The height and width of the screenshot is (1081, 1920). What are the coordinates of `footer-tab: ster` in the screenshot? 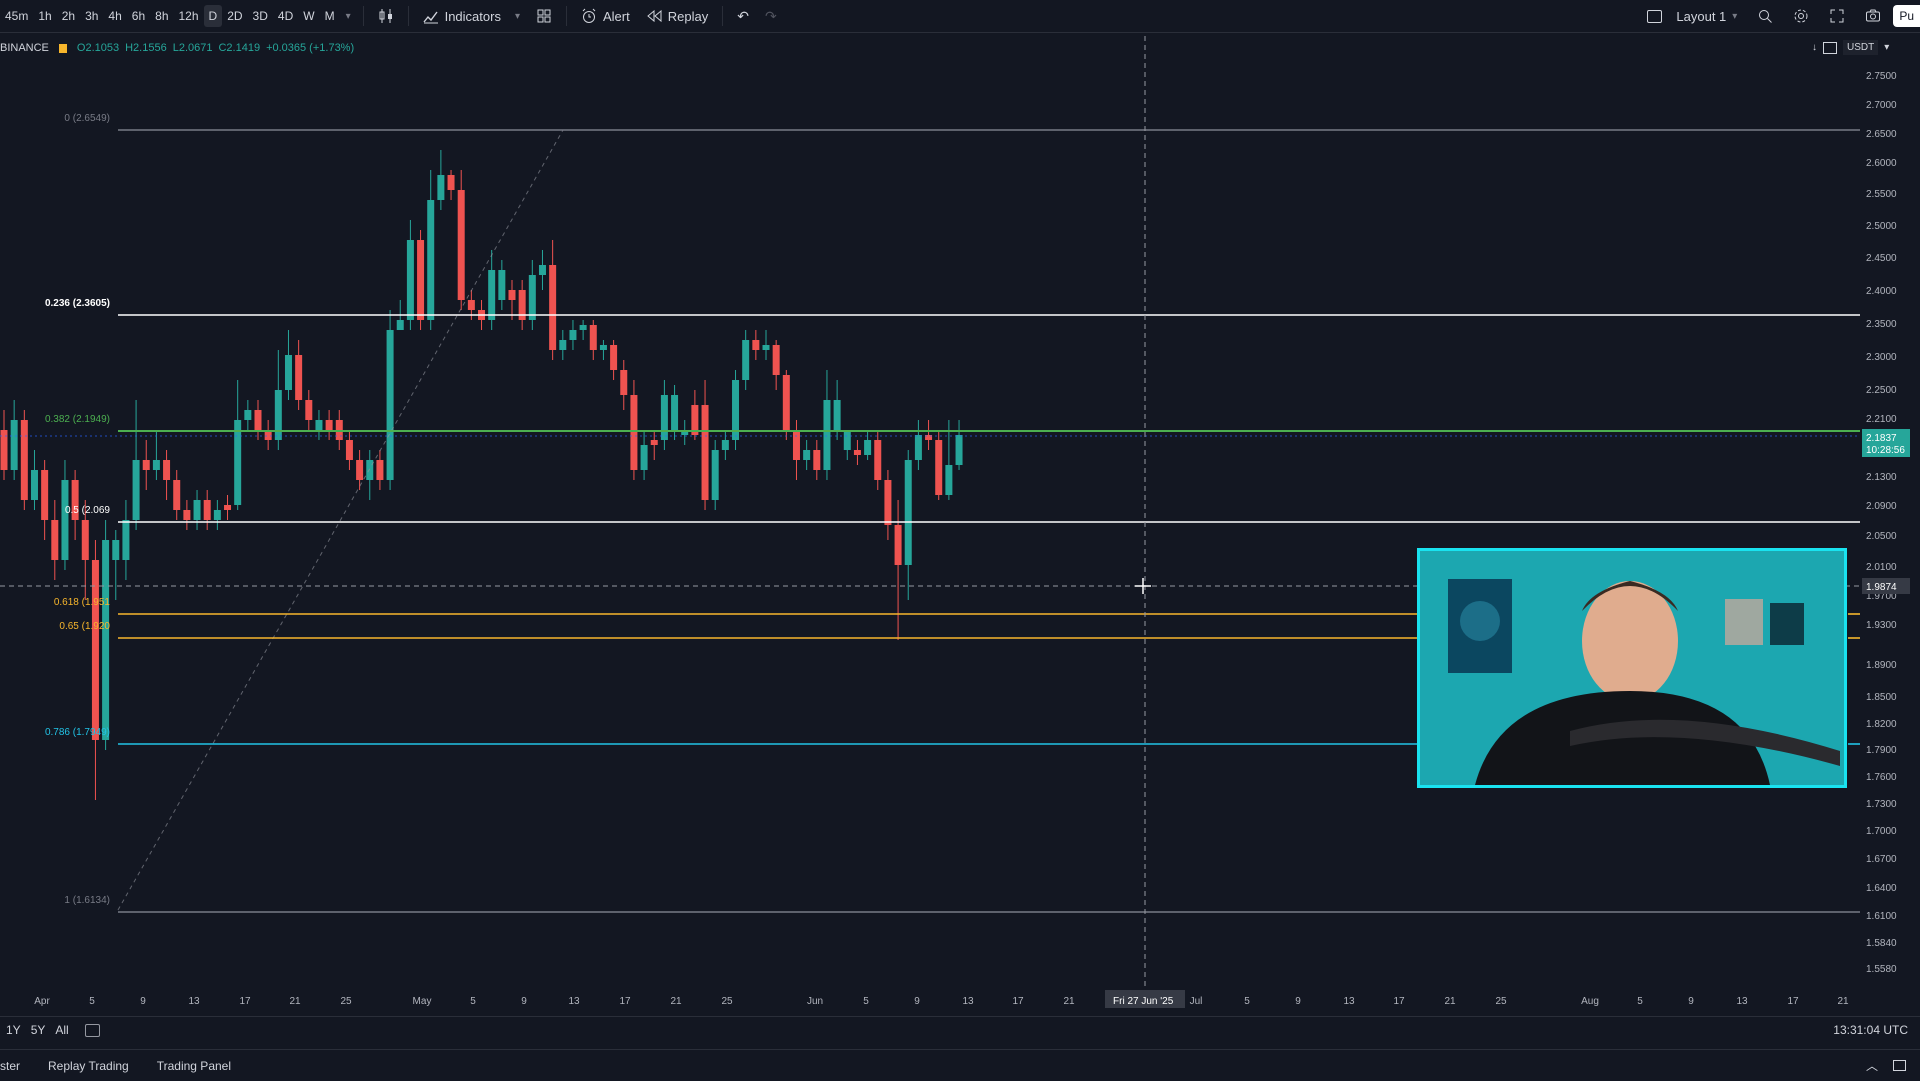 It's located at (10, 1066).